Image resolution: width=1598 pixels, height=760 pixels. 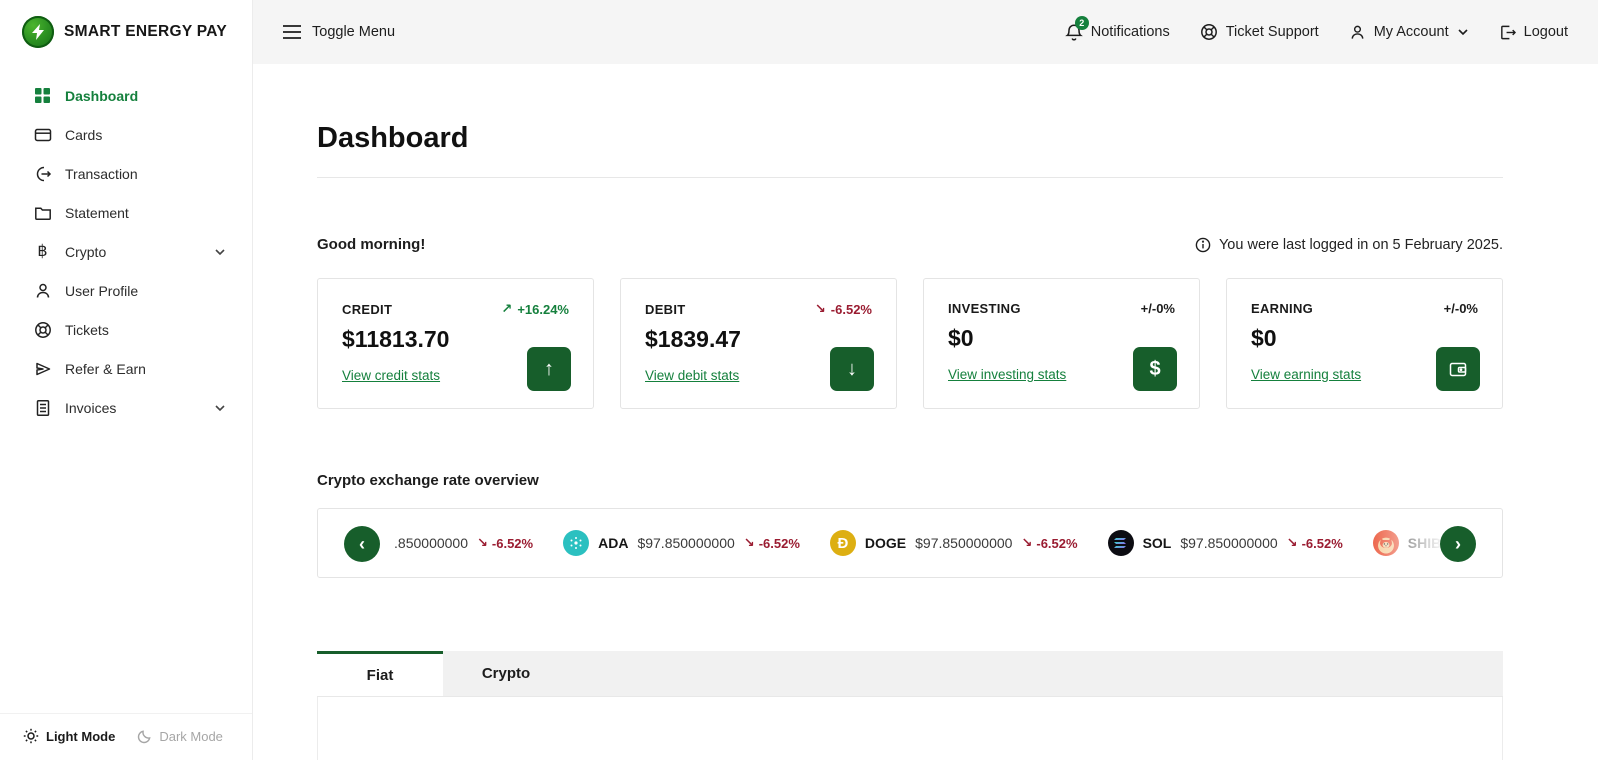 What do you see at coordinates (126, 407) in the screenshot?
I see `sidebar-item-invoices: Invoices` at bounding box center [126, 407].